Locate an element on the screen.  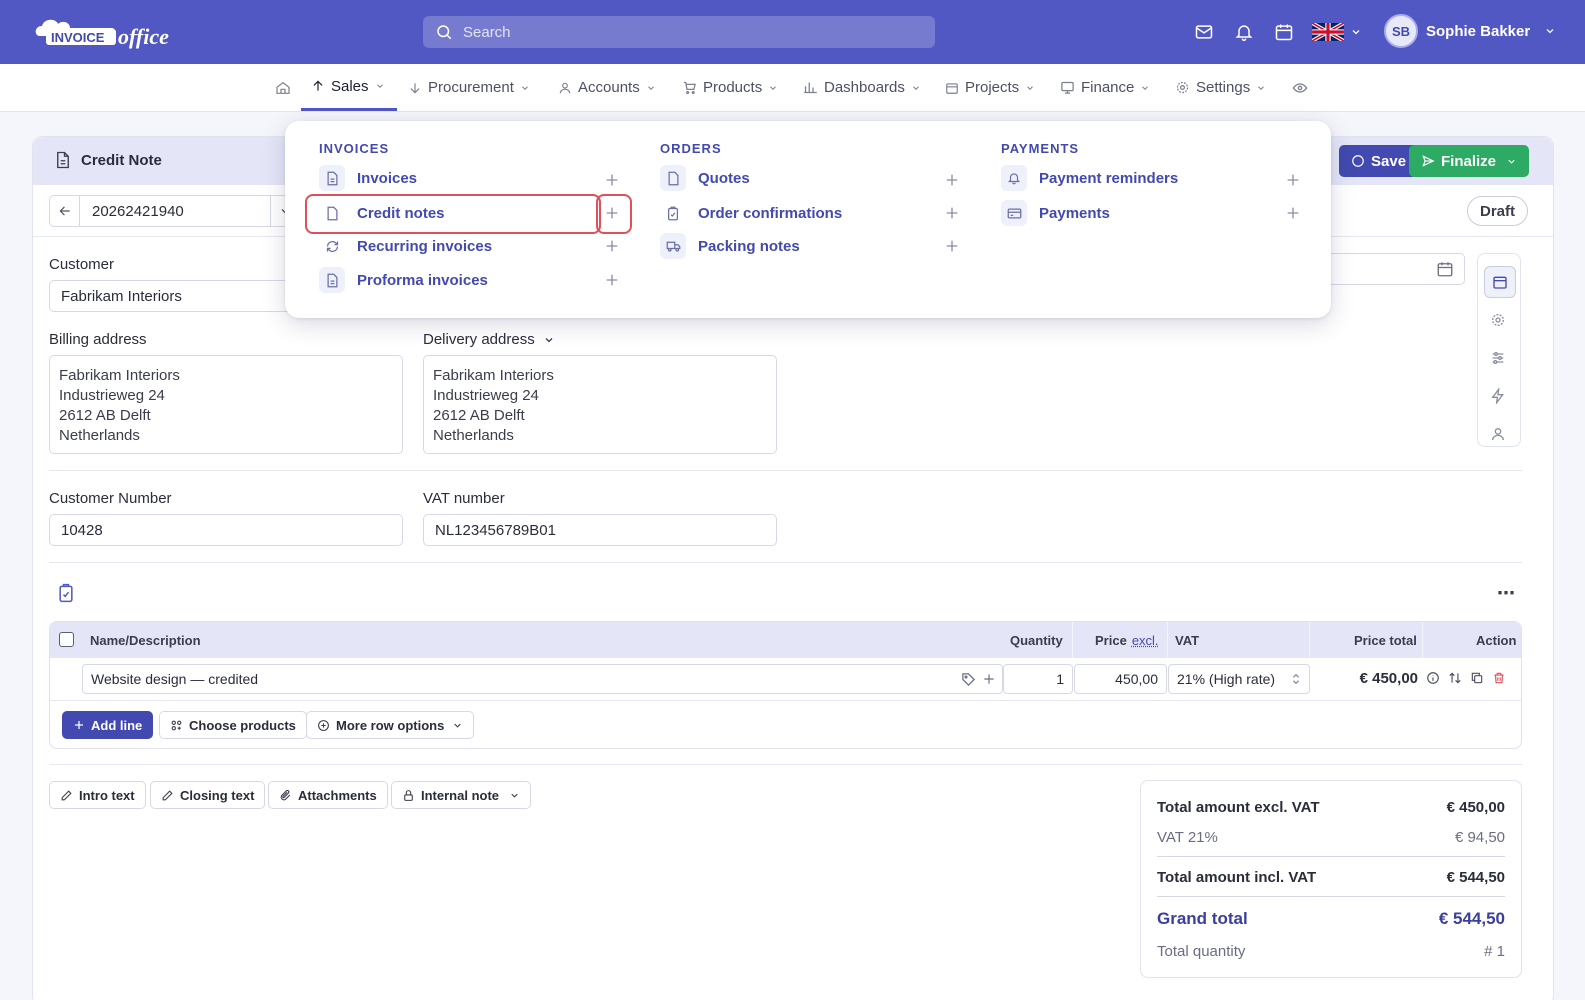
add-order-confirmation-plus-icon is located at coordinates (952, 213).